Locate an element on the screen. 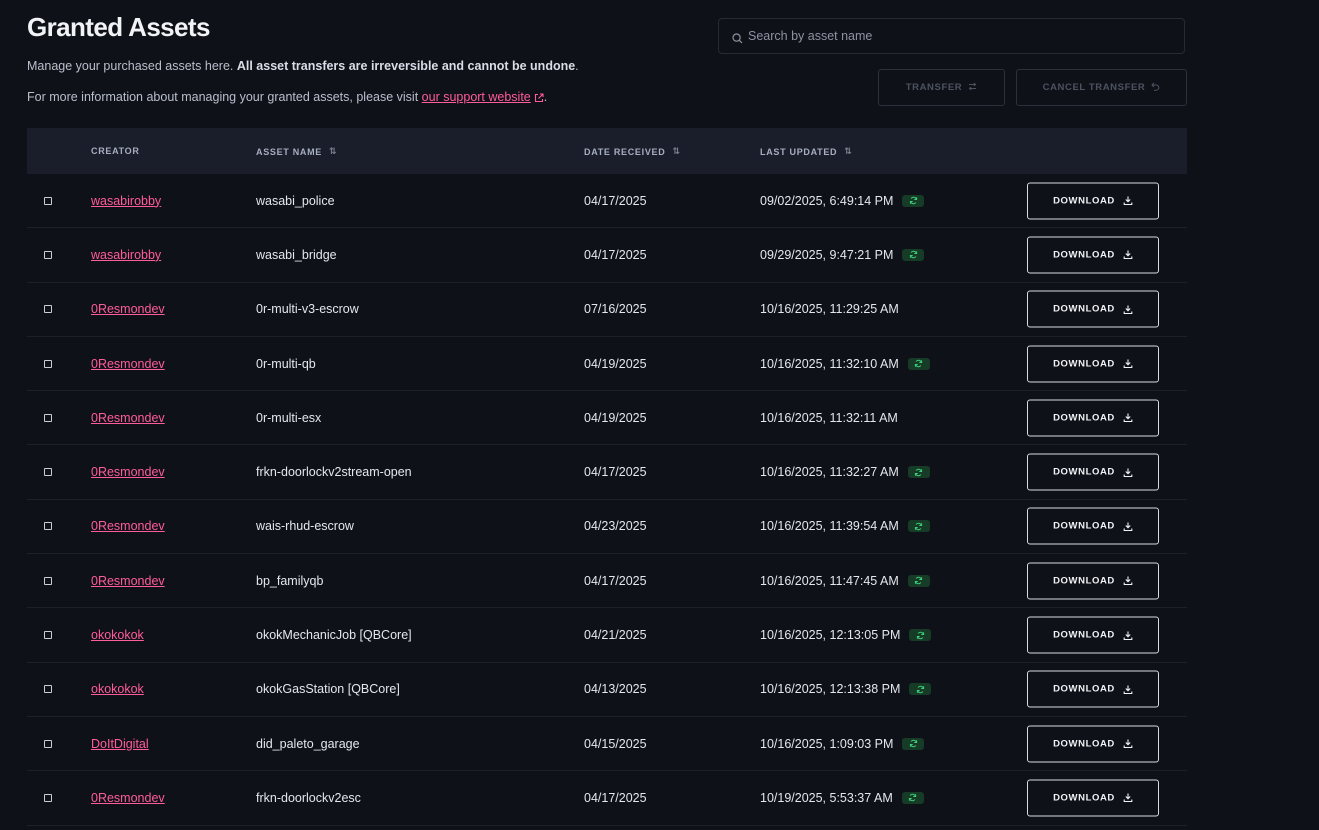  column-date-received: DATE RECEIVED ⇅ is located at coordinates (632, 151).